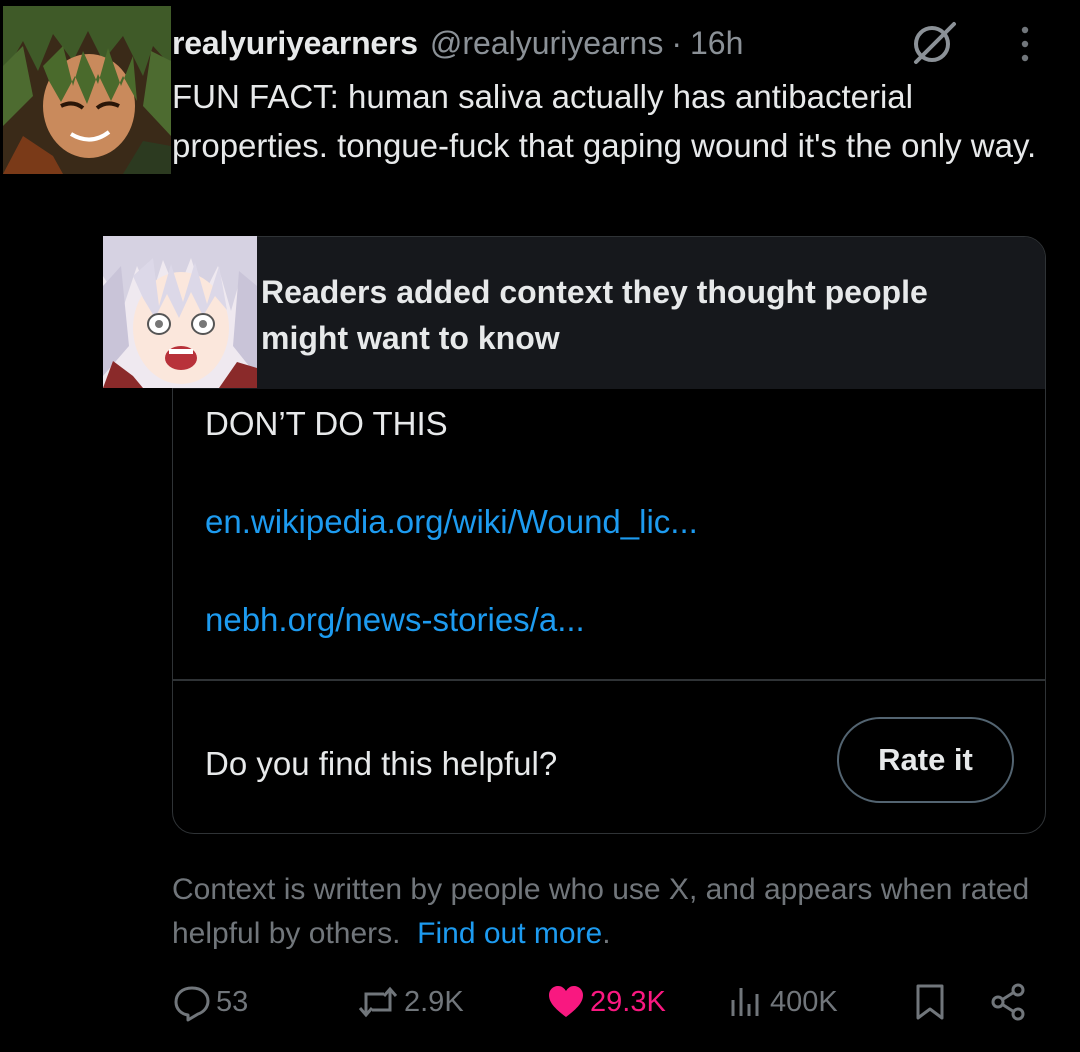  I want to click on repost-button: 2.9K, so click(410, 1002).